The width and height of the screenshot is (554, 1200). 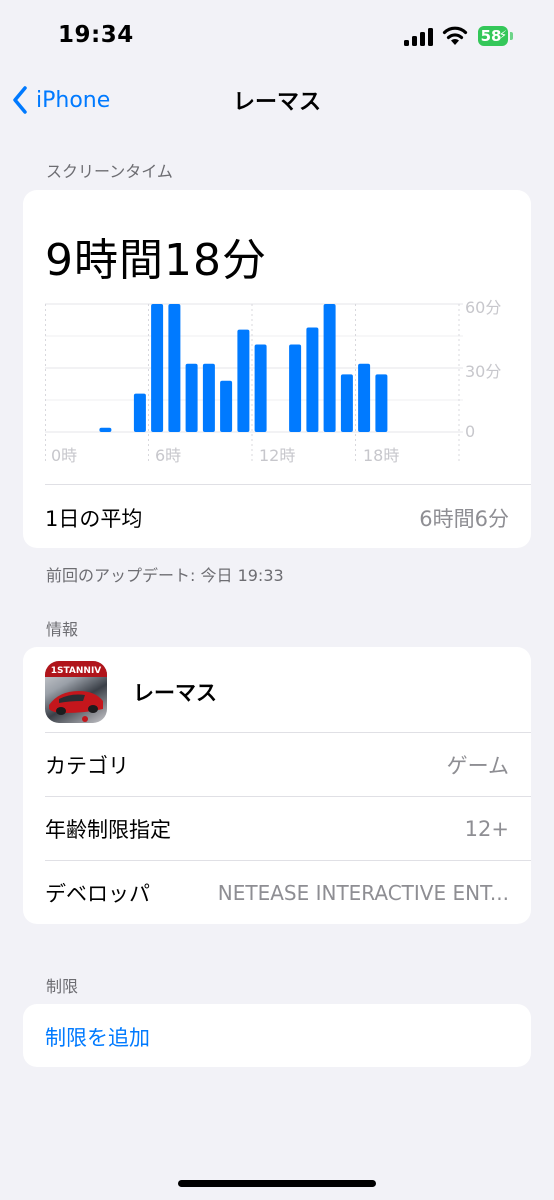 What do you see at coordinates (97, 894) in the screenshot?
I see `developer-label: デベロッパ` at bounding box center [97, 894].